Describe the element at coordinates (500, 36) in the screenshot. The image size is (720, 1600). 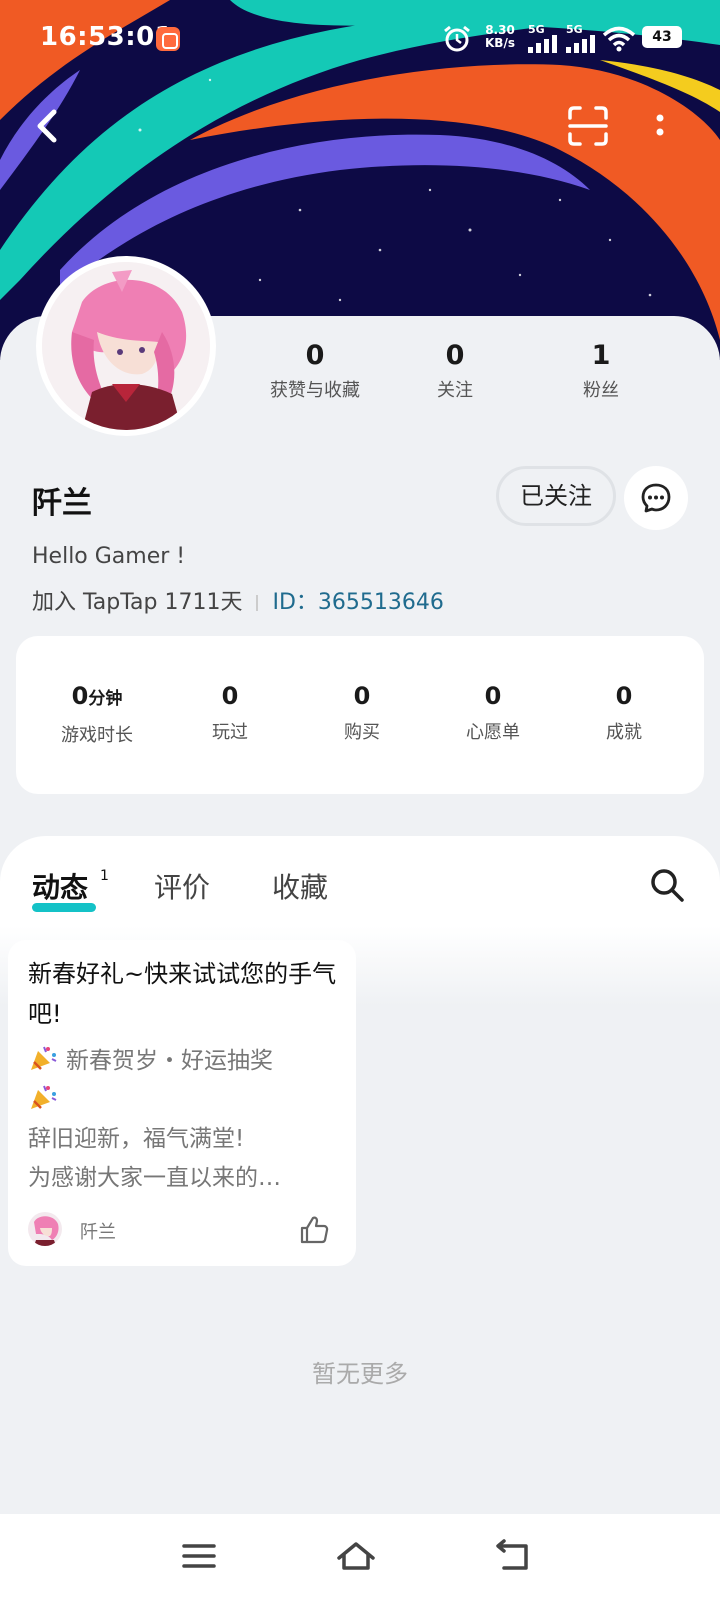
I see `network-speed: 8.30 KB/s` at that location.